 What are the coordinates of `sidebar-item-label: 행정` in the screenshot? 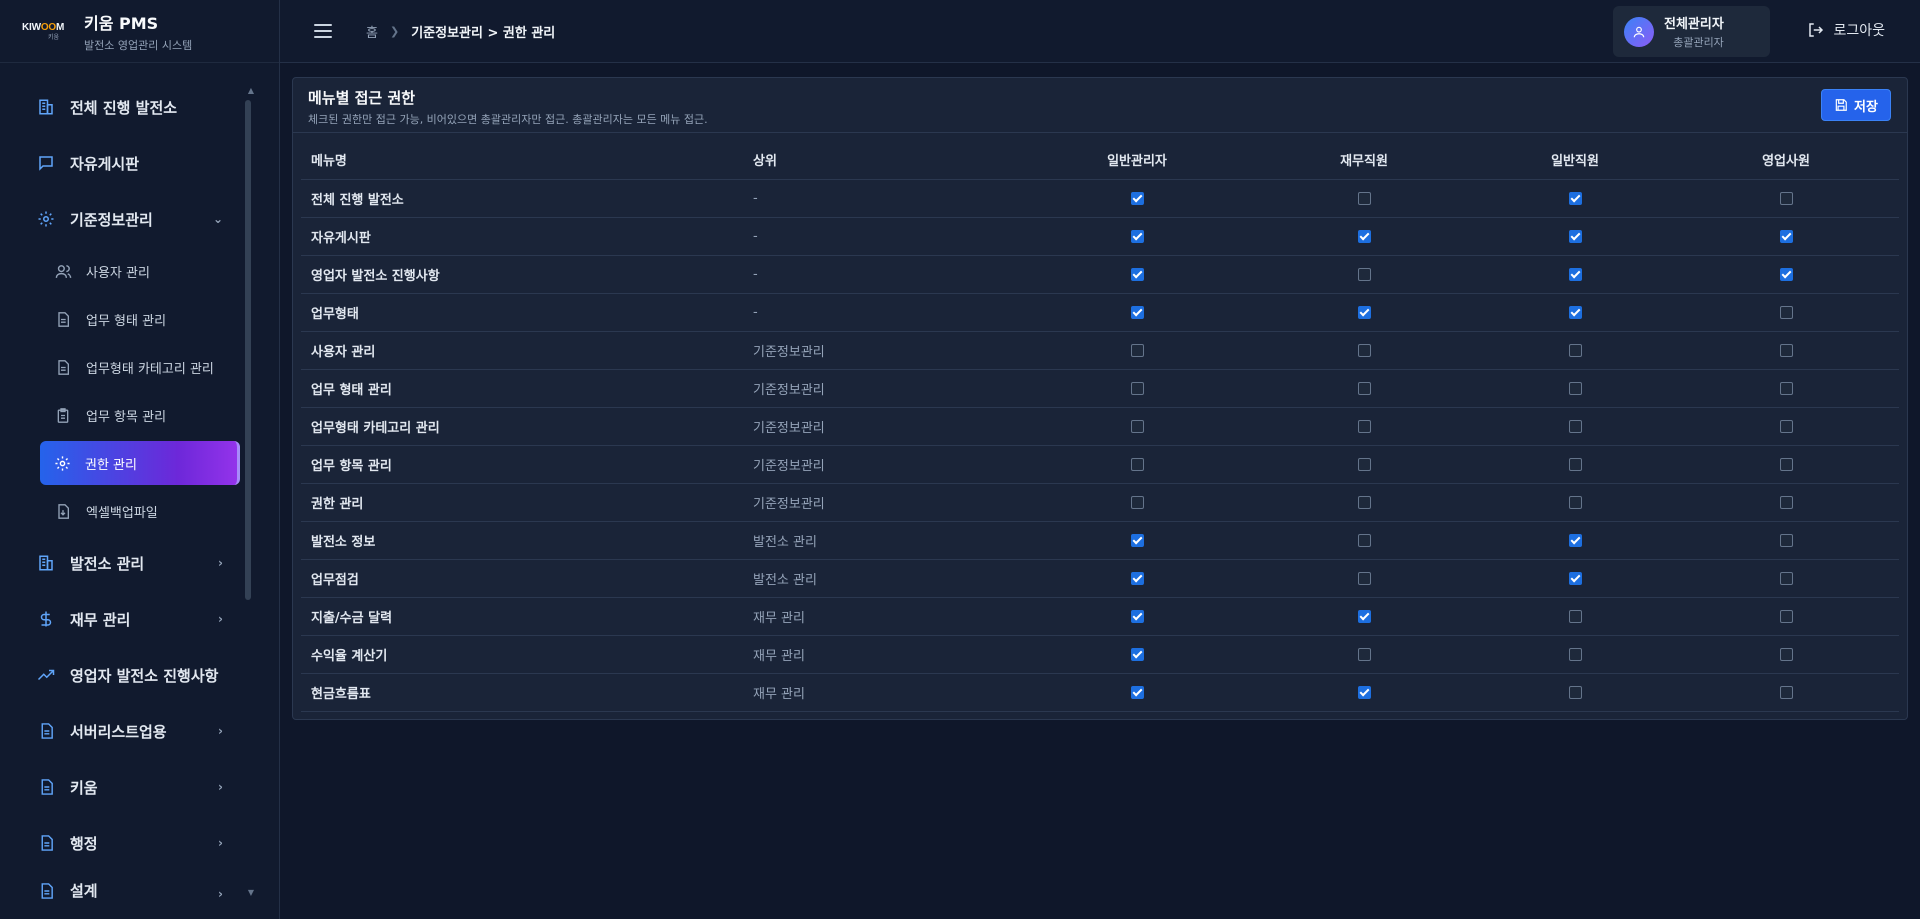 It's located at (84, 843).